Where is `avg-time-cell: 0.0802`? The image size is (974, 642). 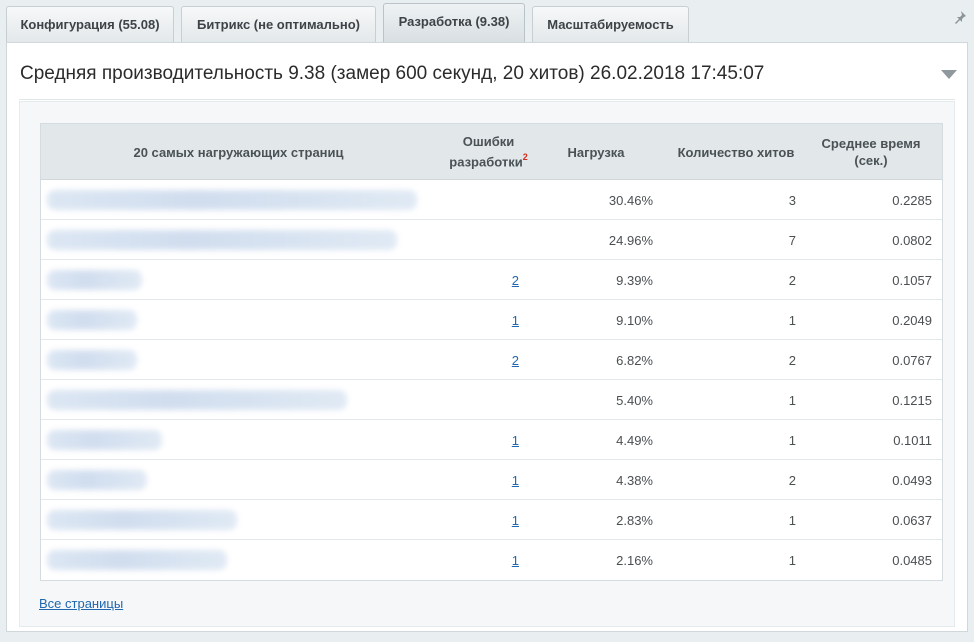 avg-time-cell: 0.0802 is located at coordinates (912, 240).